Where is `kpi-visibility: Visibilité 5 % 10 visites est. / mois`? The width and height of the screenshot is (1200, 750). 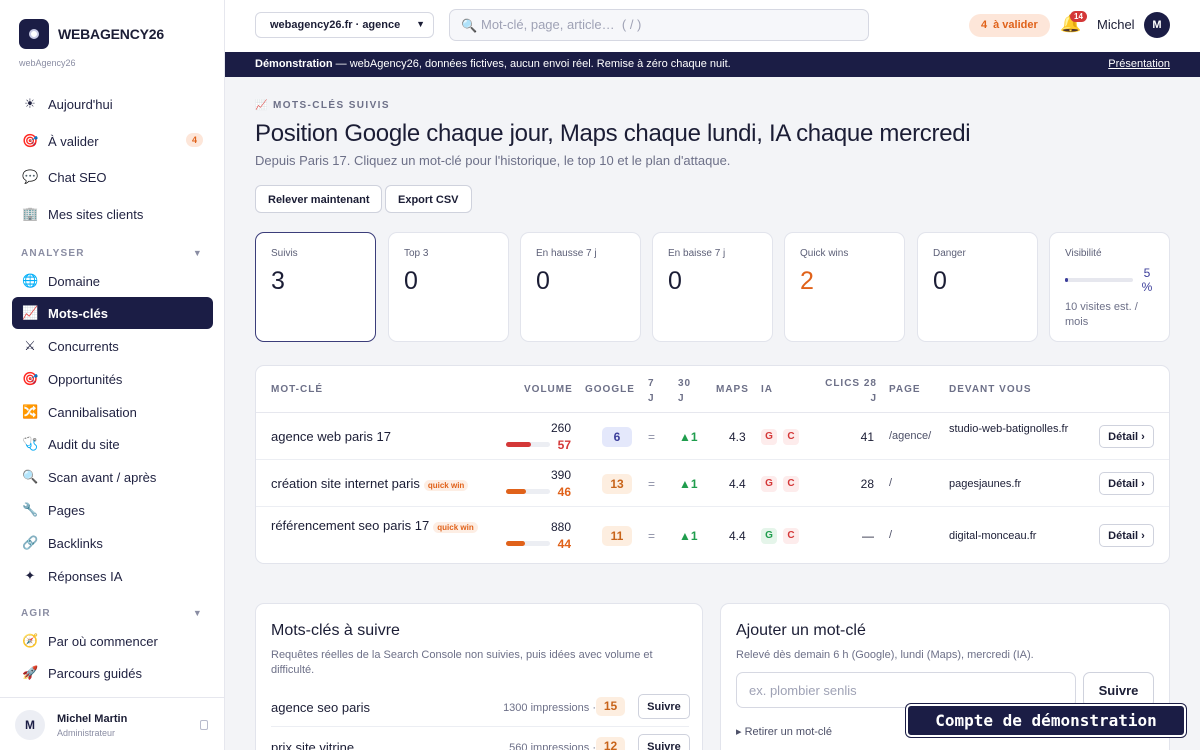
kpi-visibility: Visibilité 5 % 10 visites est. / mois is located at coordinates (1109, 287).